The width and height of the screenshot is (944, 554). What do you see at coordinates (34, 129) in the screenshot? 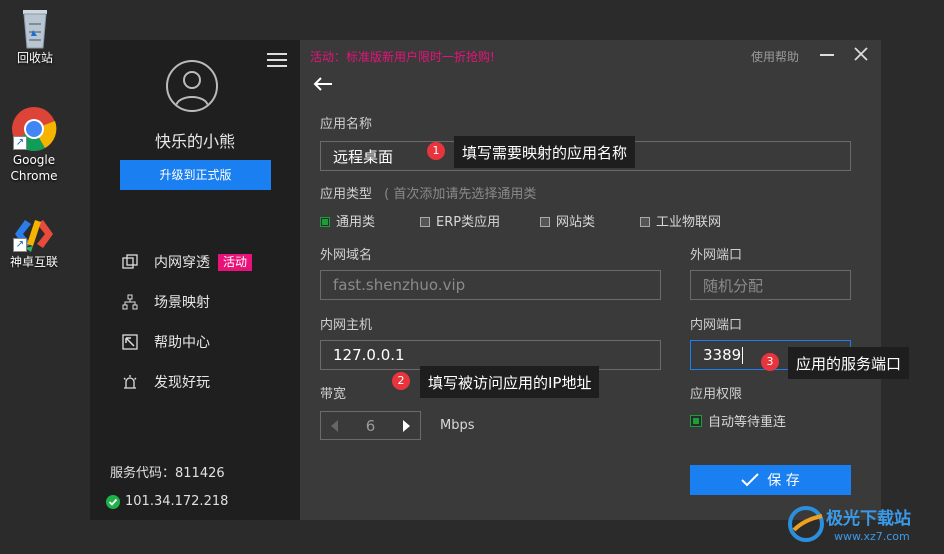
I see `chrome-icon: ↗` at bounding box center [34, 129].